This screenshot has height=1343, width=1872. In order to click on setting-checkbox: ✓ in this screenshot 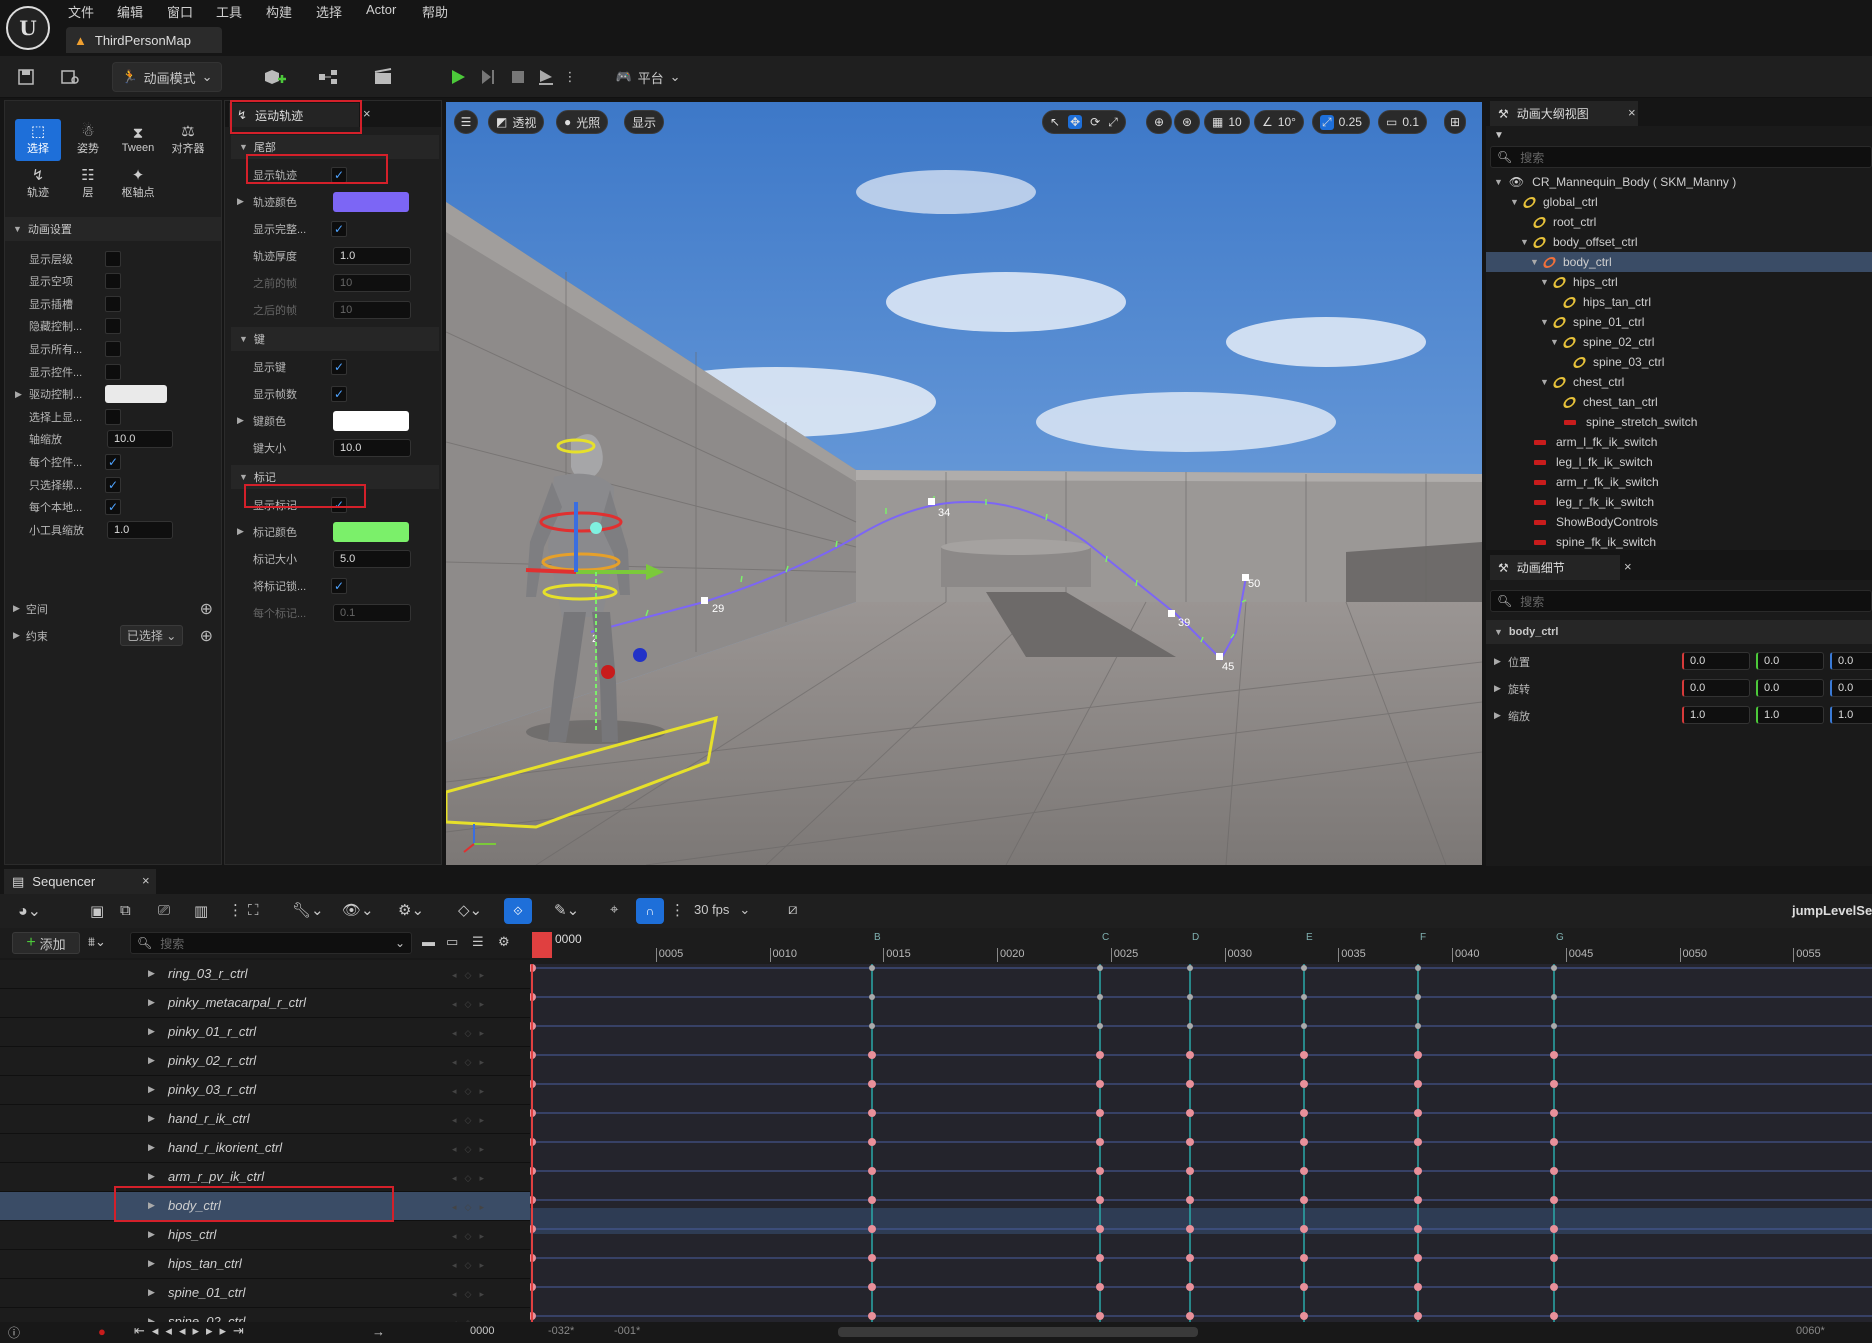, I will do `click(113, 461)`.